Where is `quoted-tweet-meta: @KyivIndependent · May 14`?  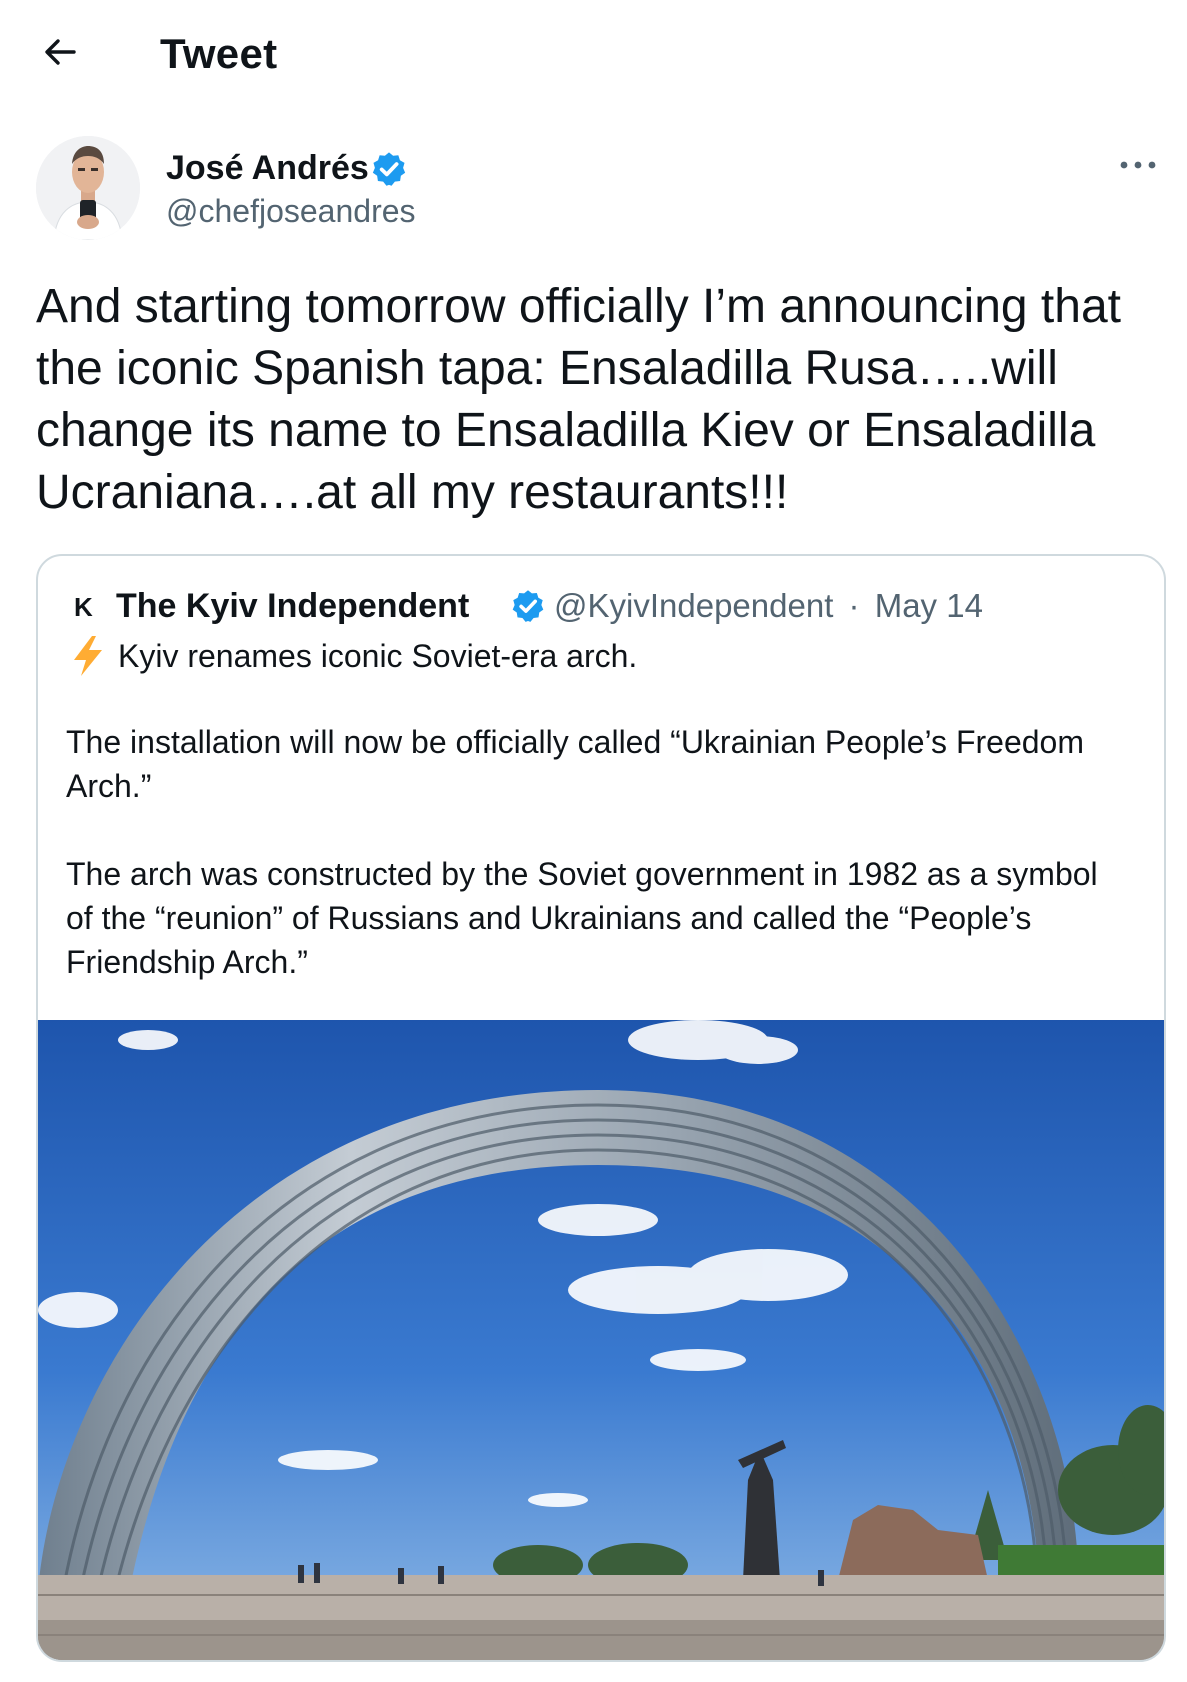 quoted-tweet-meta: @KyivIndependent · May 14 is located at coordinates (768, 606).